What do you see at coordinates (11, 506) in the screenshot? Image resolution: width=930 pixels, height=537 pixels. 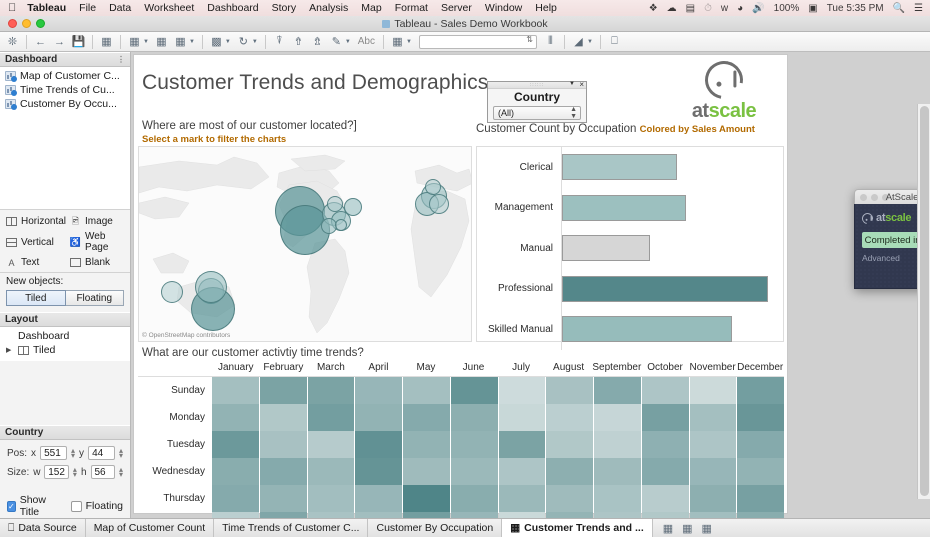 I see `show-title-checkbox: ✓` at bounding box center [11, 506].